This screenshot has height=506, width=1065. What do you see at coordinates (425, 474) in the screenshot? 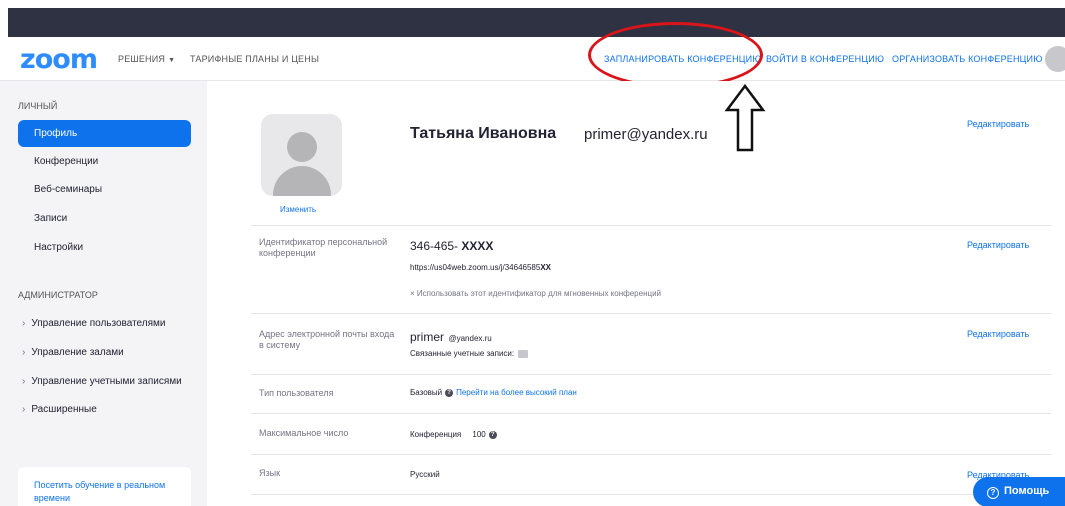
I see `language-value: Русский` at bounding box center [425, 474].